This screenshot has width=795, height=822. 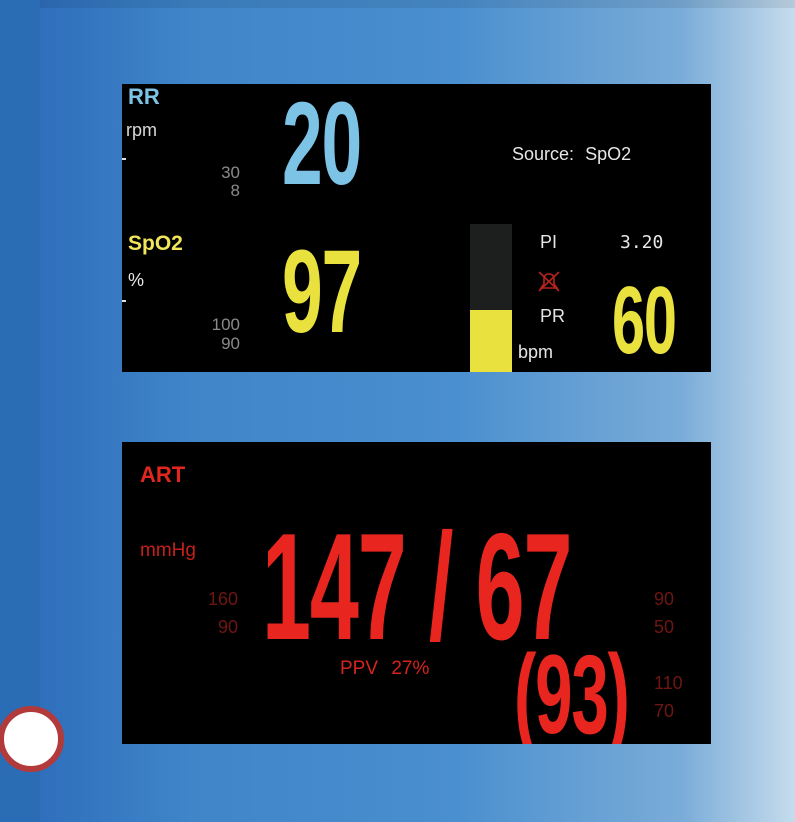 I want to click on rr-source: Source: SpO2, so click(x=571, y=154).